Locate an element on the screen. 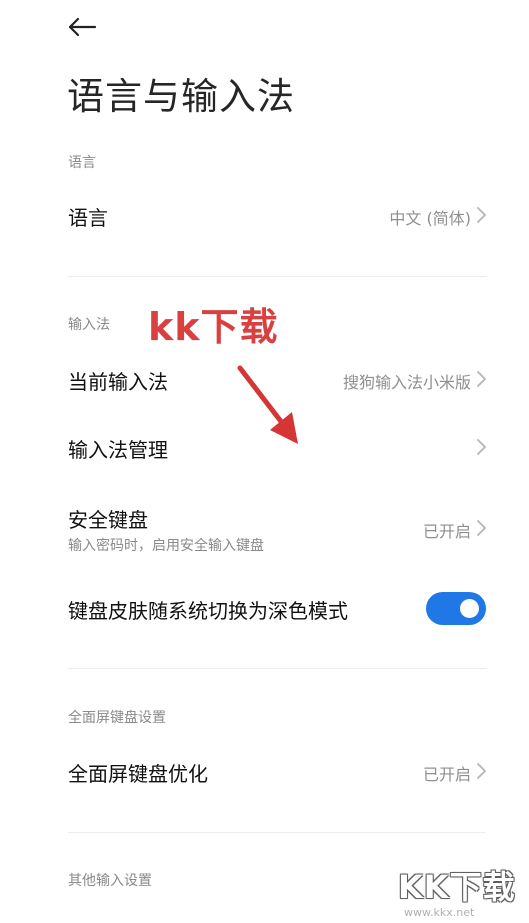  section-label-input-method: 输入法 is located at coordinates (89, 325).